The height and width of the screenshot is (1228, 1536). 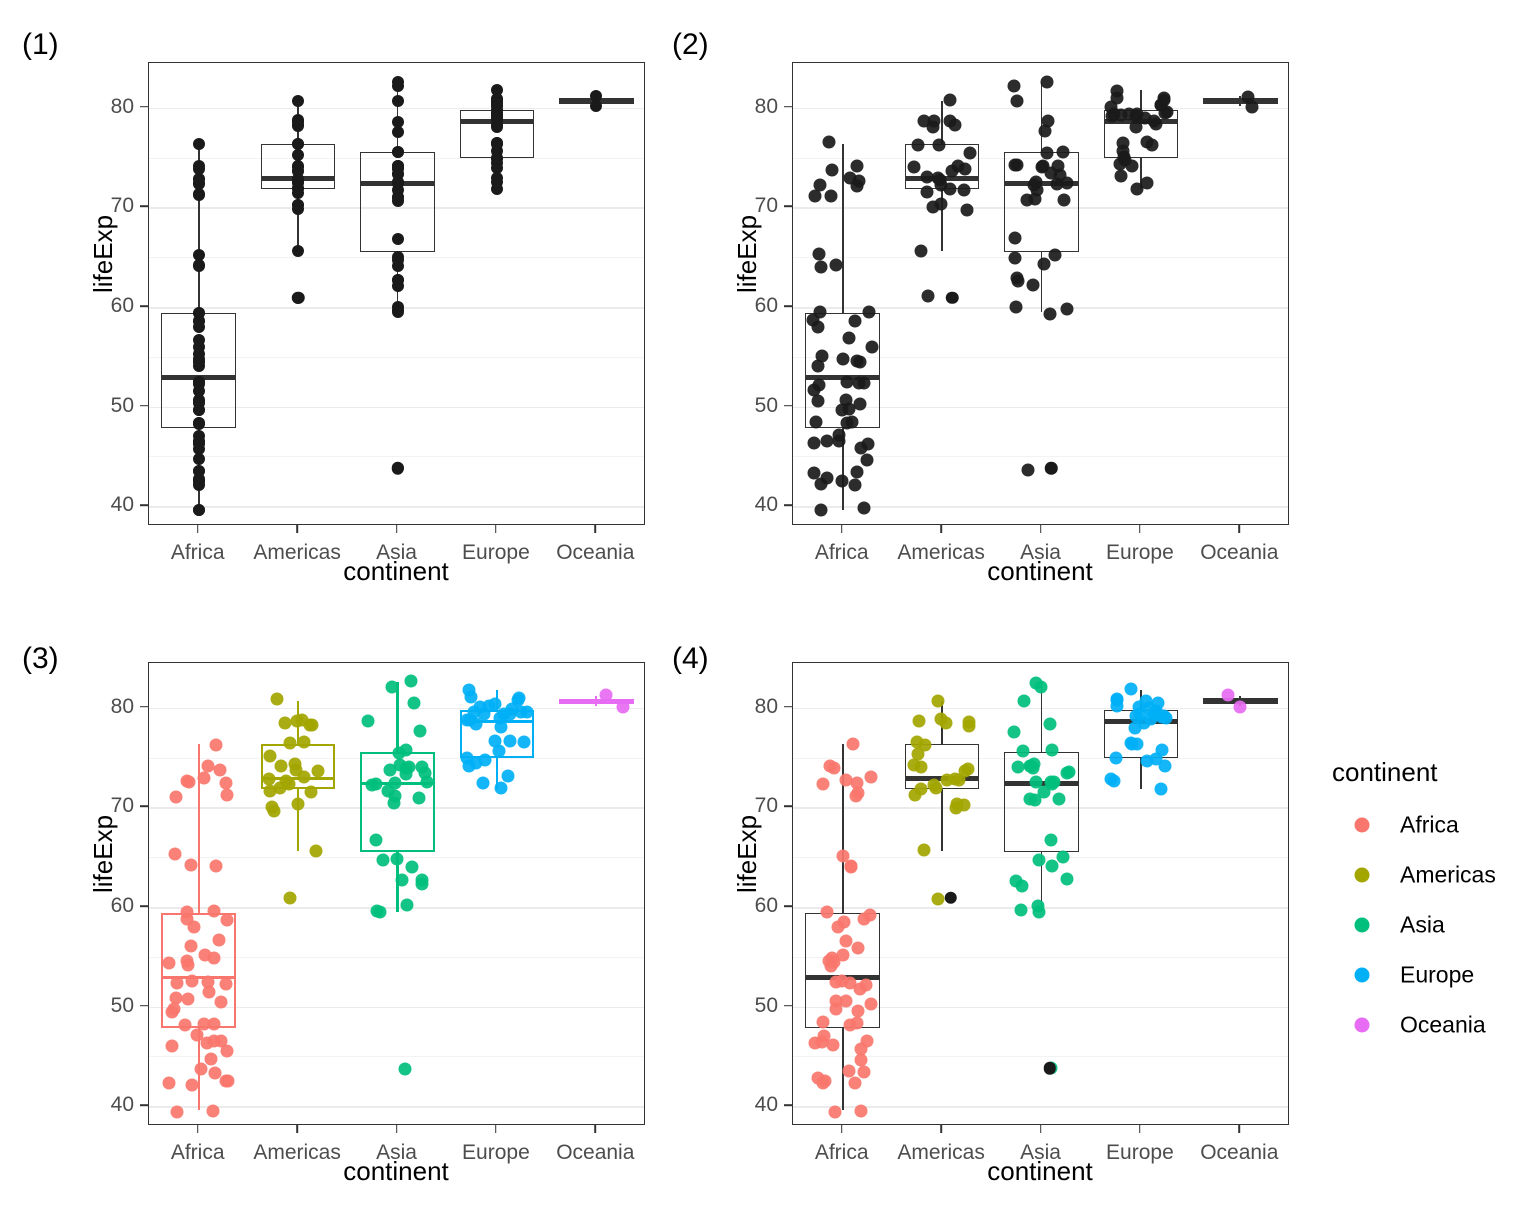 What do you see at coordinates (690, 44) in the screenshot?
I see `panel-tag-2: (2)` at bounding box center [690, 44].